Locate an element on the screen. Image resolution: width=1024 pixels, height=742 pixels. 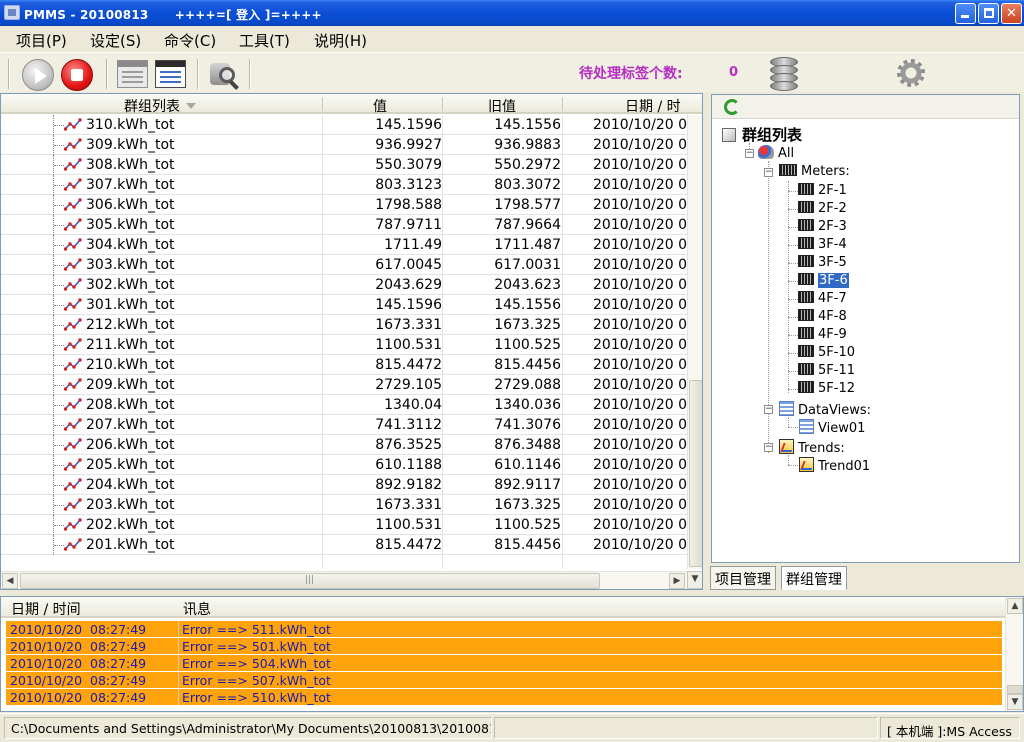
maximize-button is located at coordinates (988, 13).